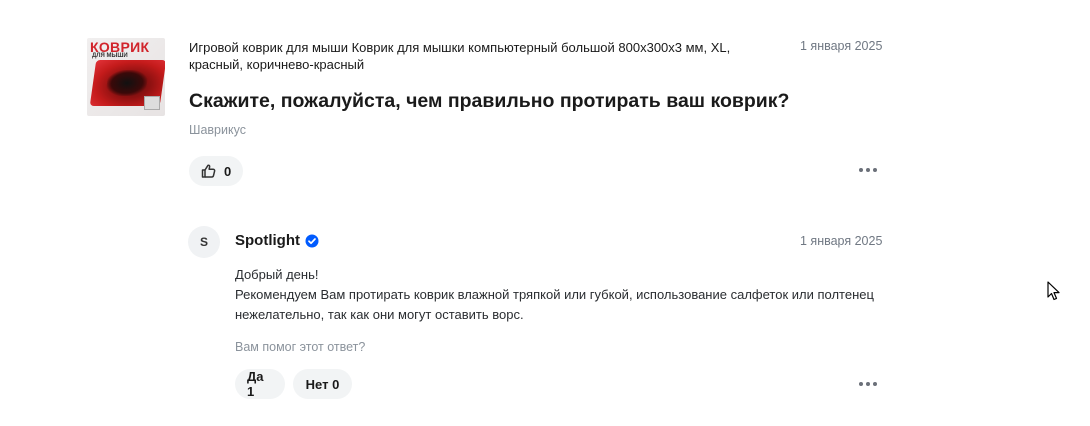 This screenshot has height=426, width=1090. Describe the element at coordinates (260, 384) in the screenshot. I see `helpful-yes-button: Да 1` at that location.